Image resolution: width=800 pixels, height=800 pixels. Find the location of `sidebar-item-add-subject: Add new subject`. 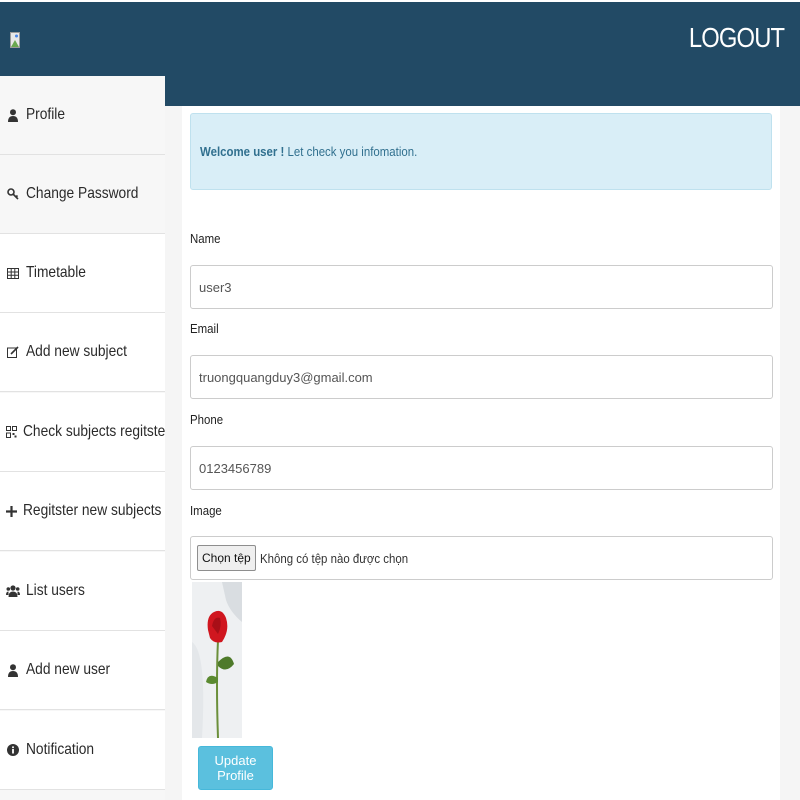

sidebar-item-add-subject: Add new subject is located at coordinates (82, 352).